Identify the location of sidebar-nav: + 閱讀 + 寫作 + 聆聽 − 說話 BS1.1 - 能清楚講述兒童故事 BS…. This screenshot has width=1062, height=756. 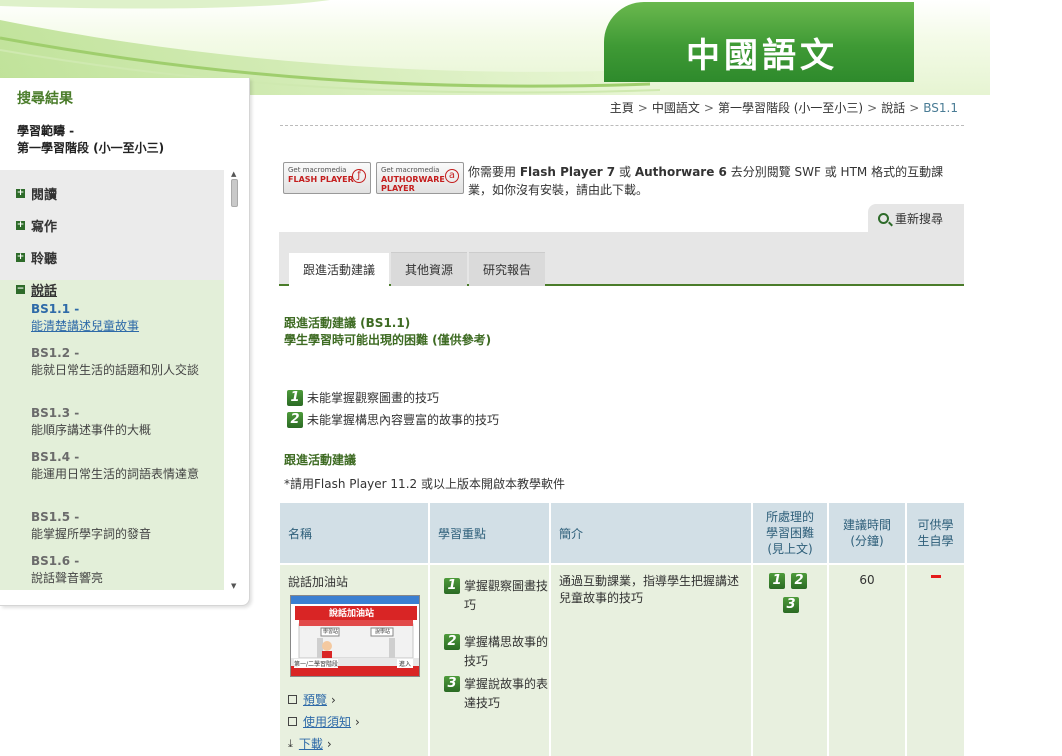
(112, 380).